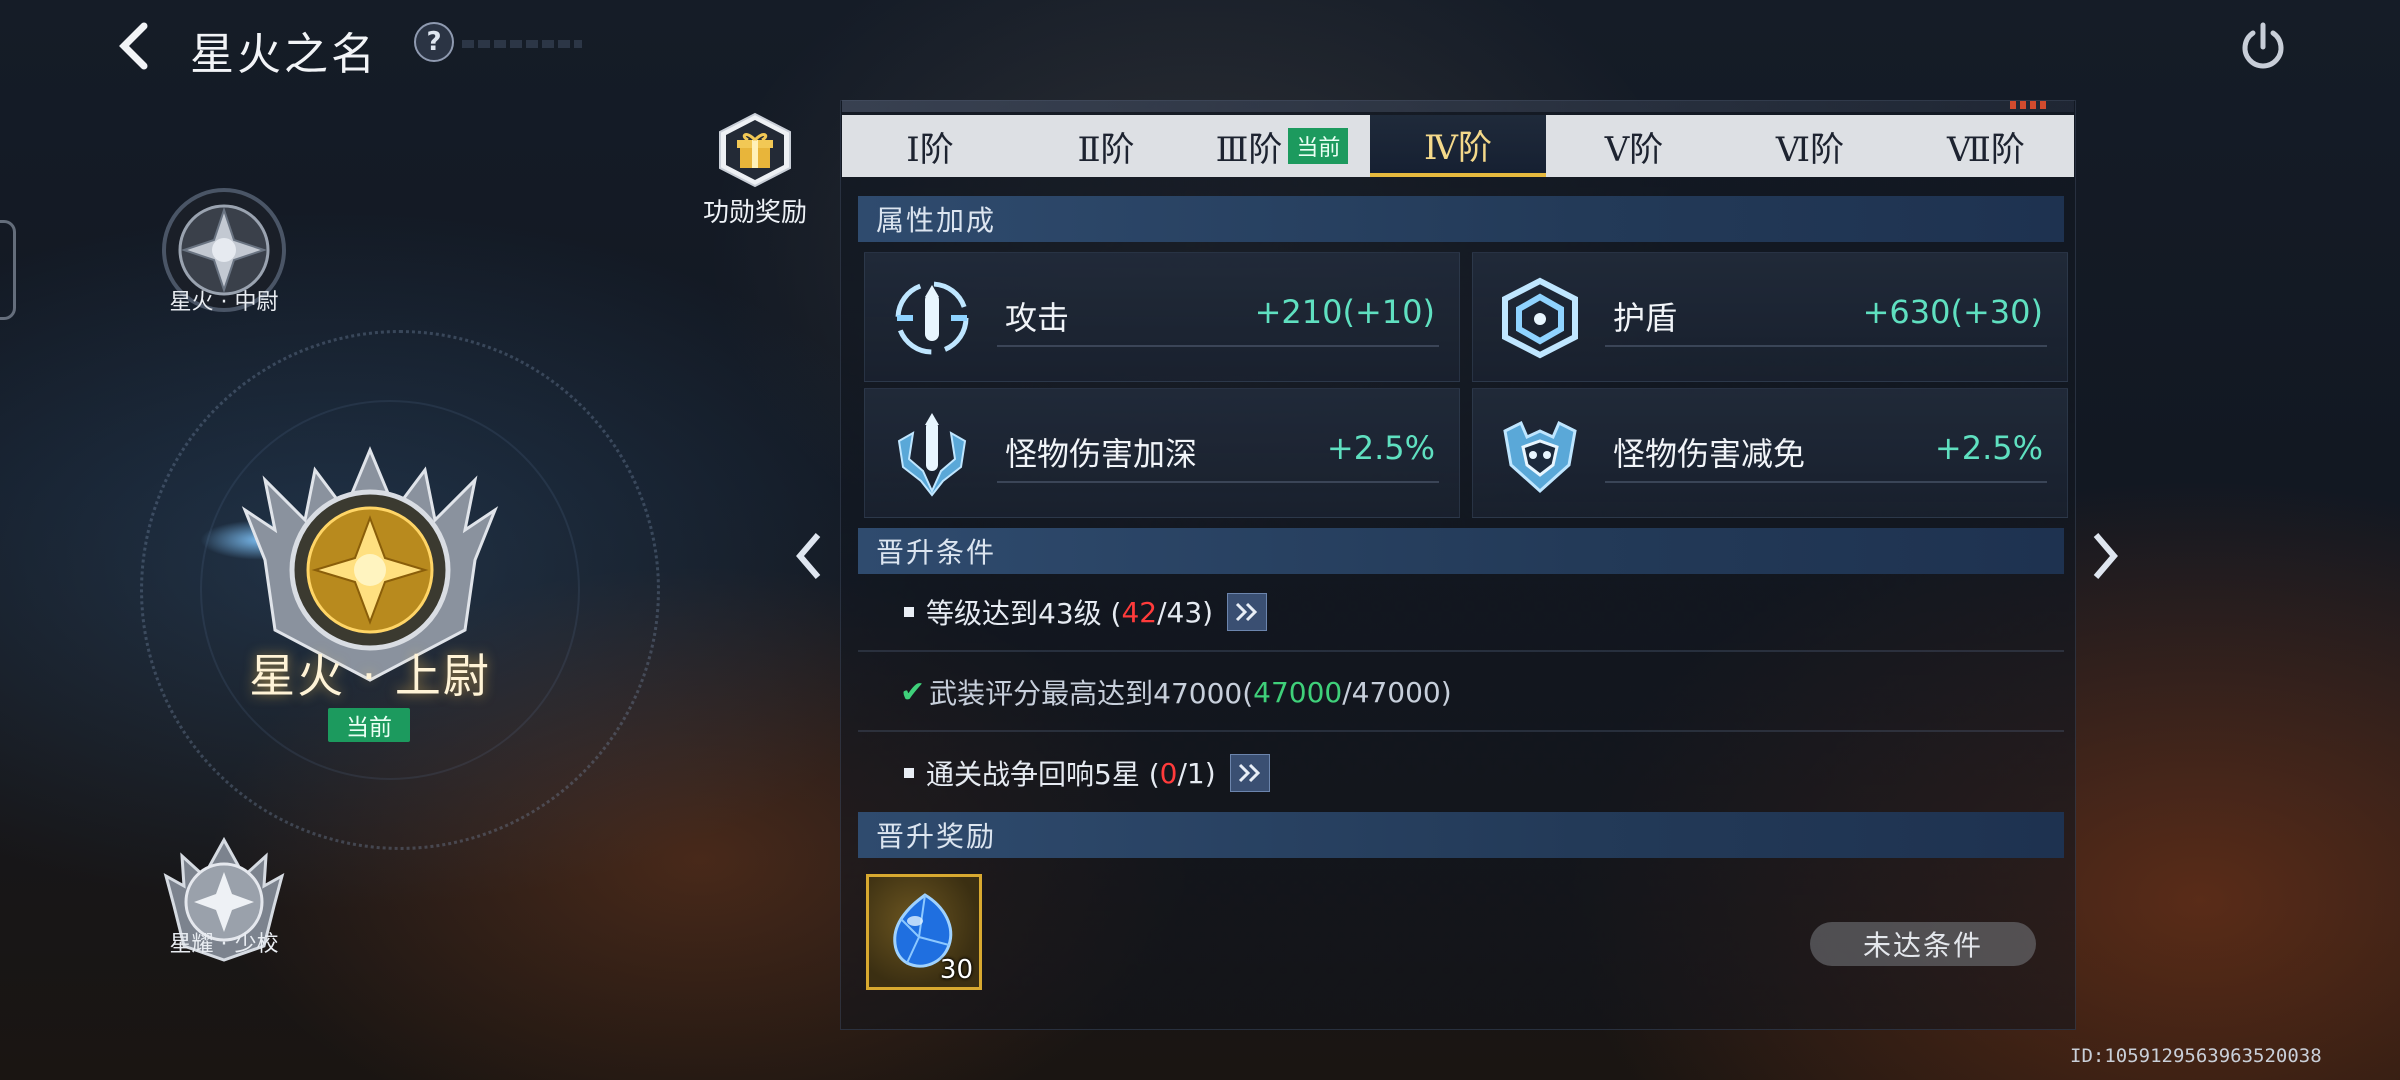 The image size is (2400, 1080). What do you see at coordinates (1298, 692) in the screenshot?
I see `condition-progress-current: 47000` at bounding box center [1298, 692].